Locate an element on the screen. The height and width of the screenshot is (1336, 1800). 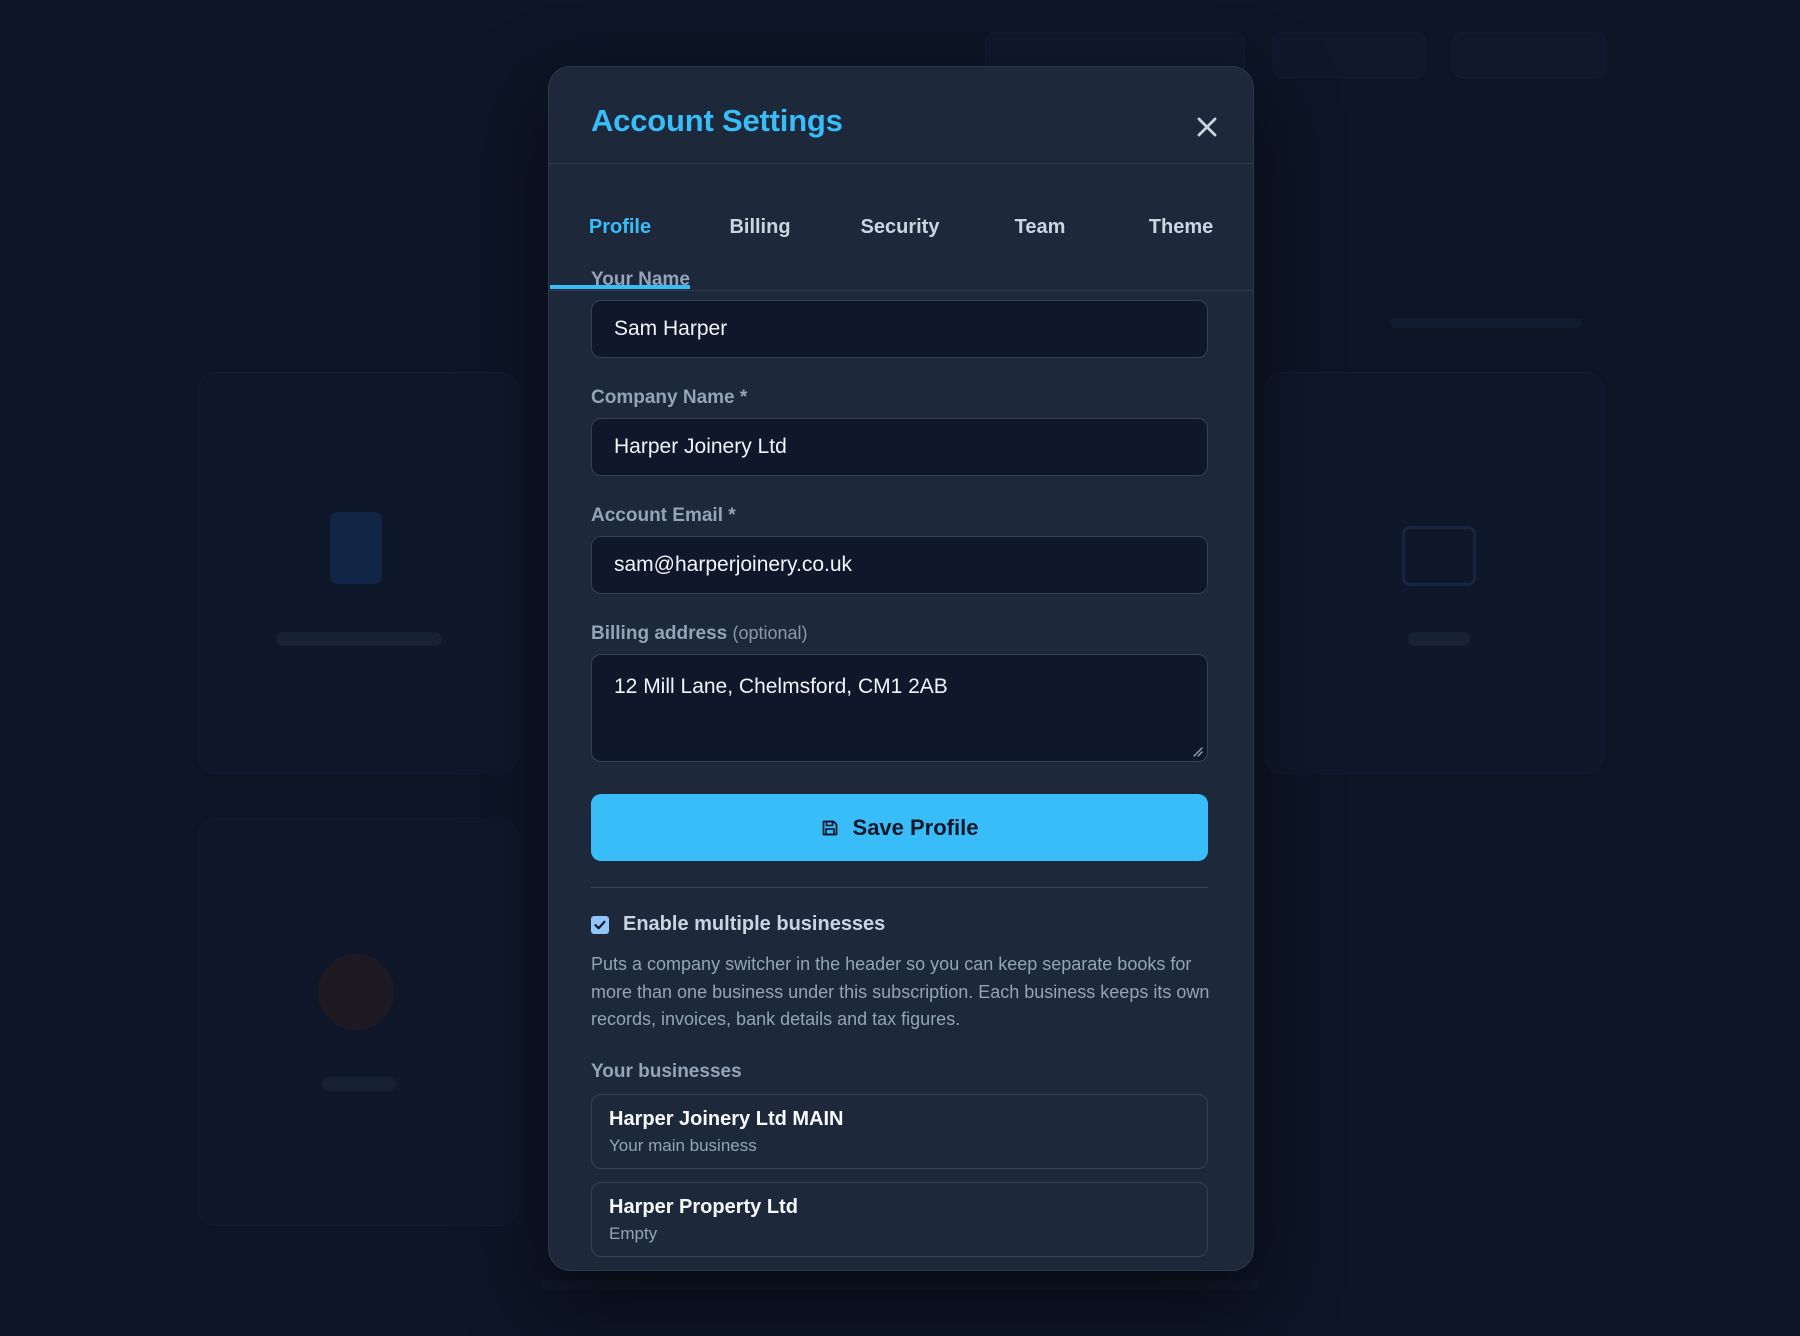
resize-handle-icon is located at coordinates (1197, 751).